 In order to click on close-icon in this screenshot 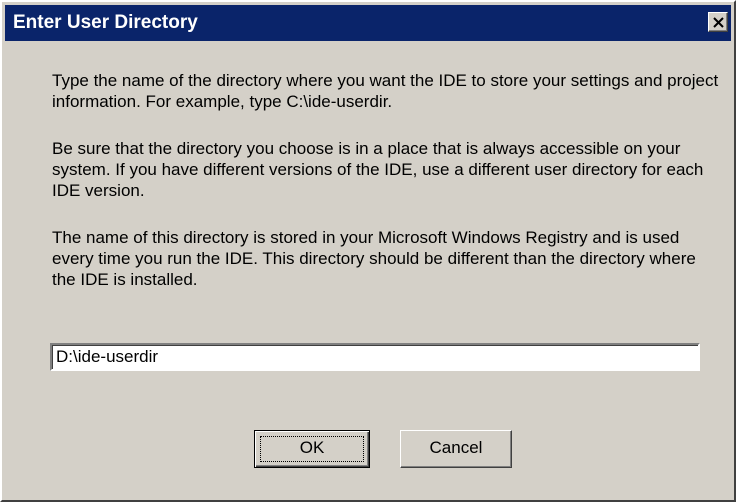, I will do `click(718, 22)`.